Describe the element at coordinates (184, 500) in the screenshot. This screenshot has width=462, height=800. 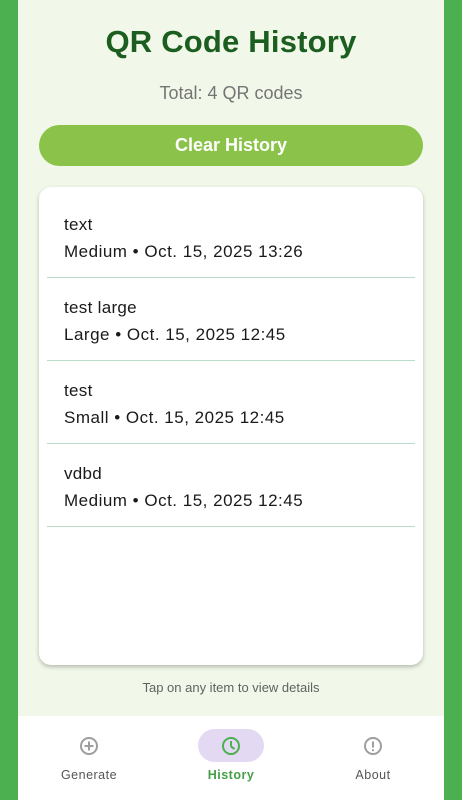
I see `history-item-meta: Medium • Oct. 15, 2025 12:45` at that location.